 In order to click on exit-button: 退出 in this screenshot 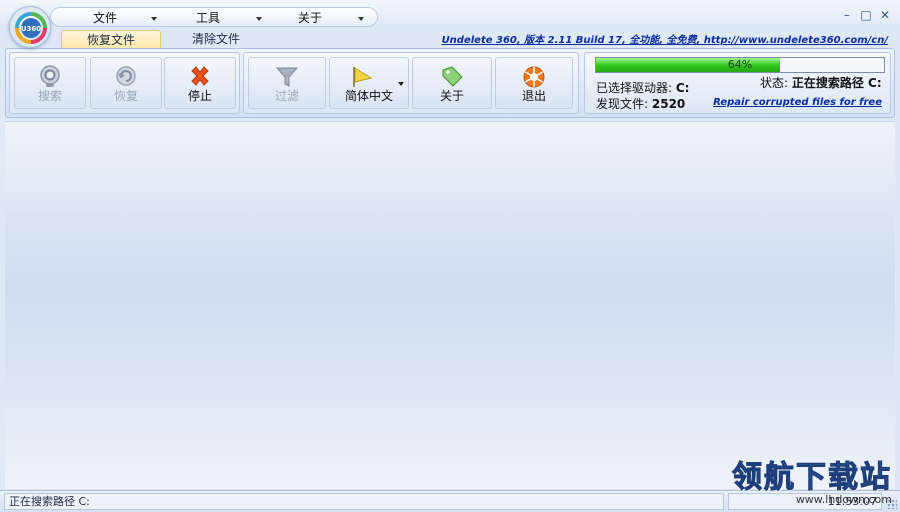, I will do `click(534, 83)`.